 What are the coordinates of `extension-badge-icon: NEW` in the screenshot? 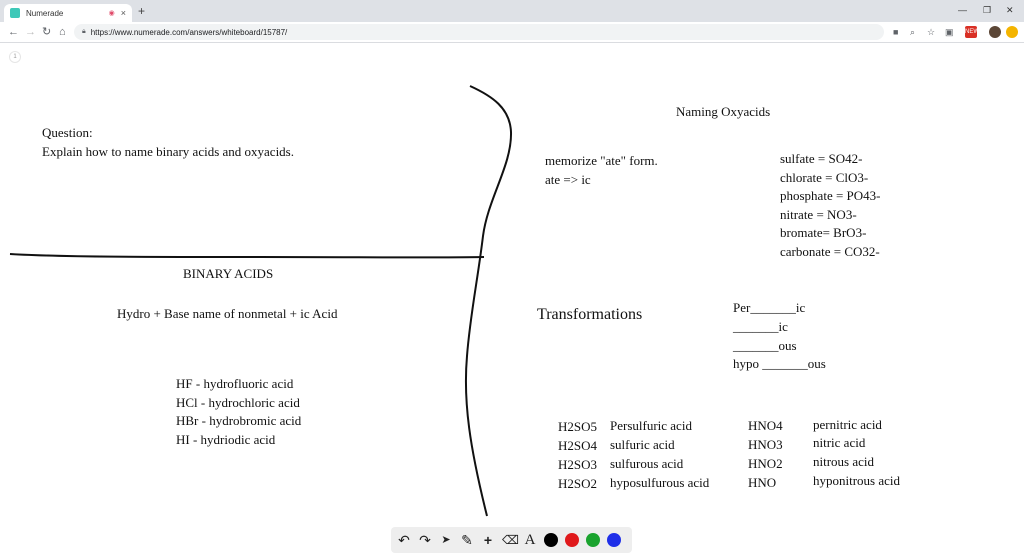 It's located at (972, 32).